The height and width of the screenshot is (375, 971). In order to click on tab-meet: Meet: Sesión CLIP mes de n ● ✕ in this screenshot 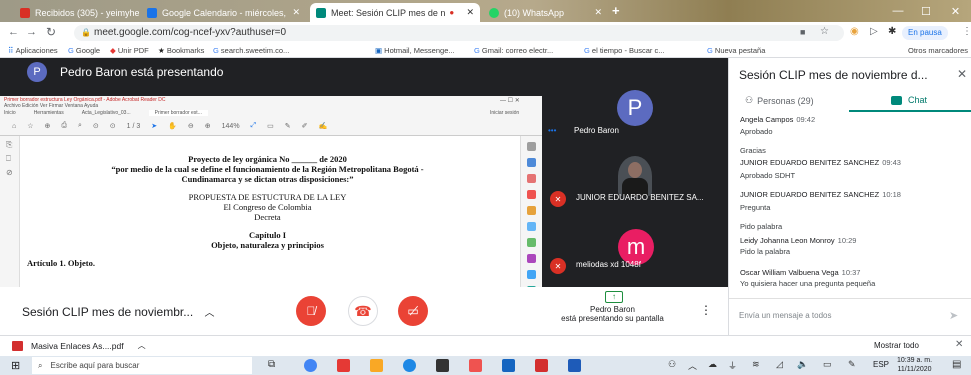, I will do `click(395, 12)`.